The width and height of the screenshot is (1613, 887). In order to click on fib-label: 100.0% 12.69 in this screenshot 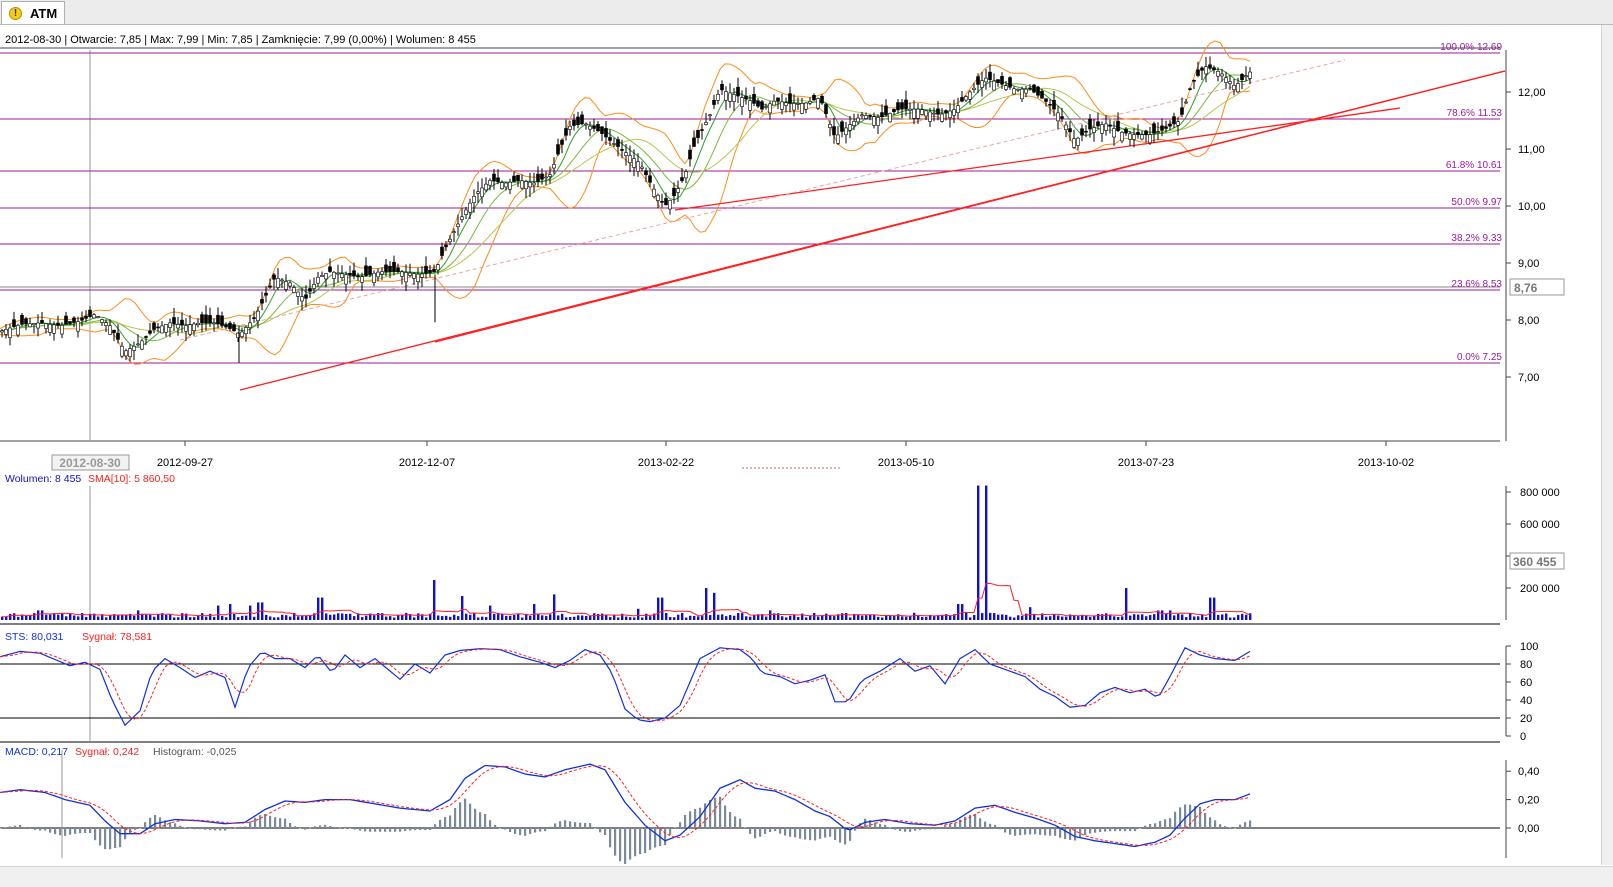, I will do `click(1471, 47)`.